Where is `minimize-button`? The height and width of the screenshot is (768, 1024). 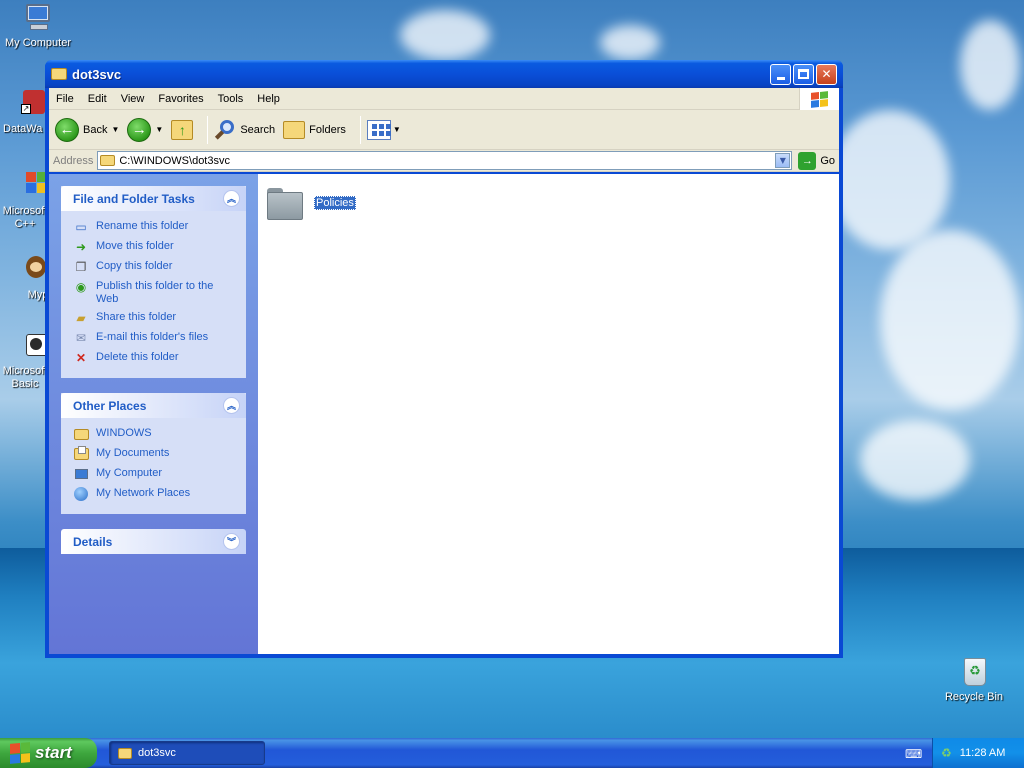 minimize-button is located at coordinates (780, 74).